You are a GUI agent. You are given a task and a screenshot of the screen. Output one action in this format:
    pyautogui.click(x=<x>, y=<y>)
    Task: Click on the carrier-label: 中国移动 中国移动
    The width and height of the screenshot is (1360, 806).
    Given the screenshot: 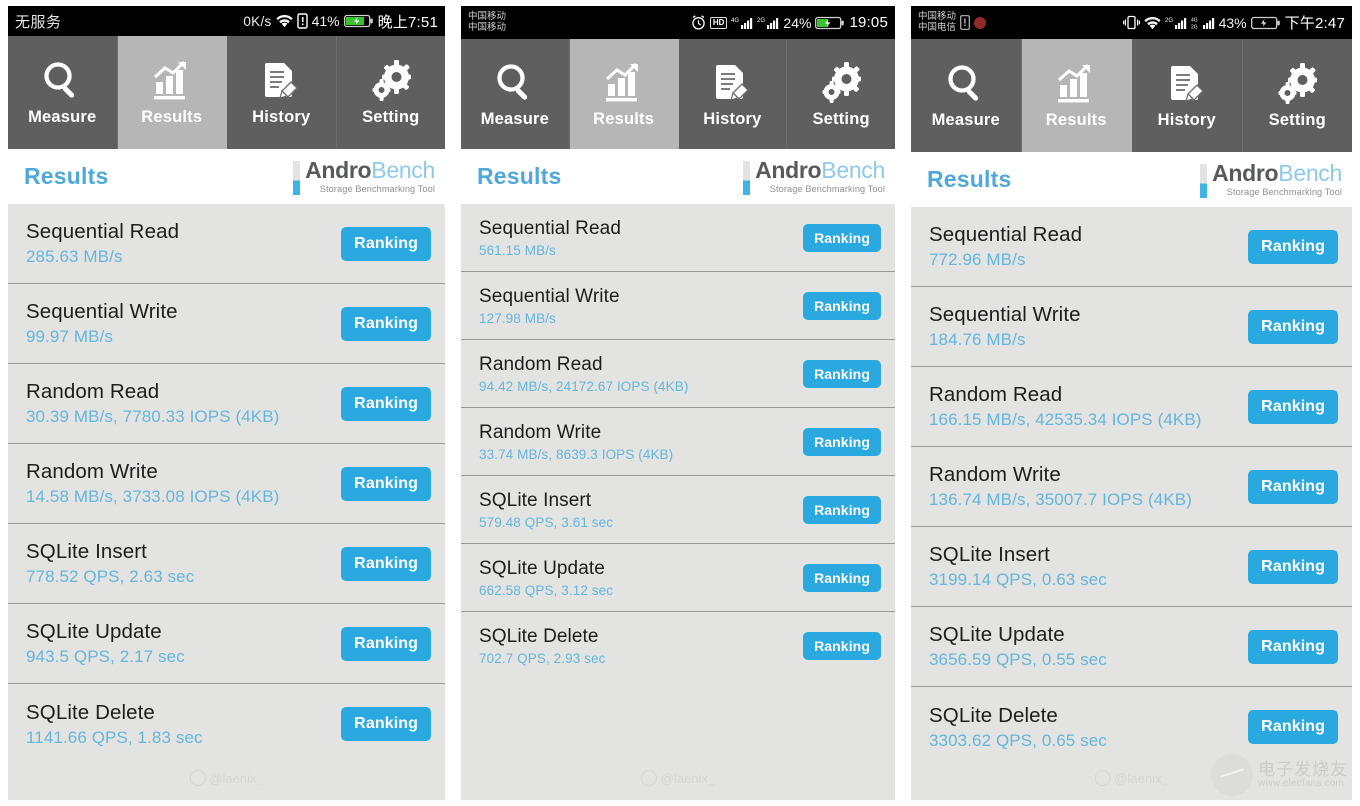 What is the action you would take?
    pyautogui.click(x=487, y=22)
    